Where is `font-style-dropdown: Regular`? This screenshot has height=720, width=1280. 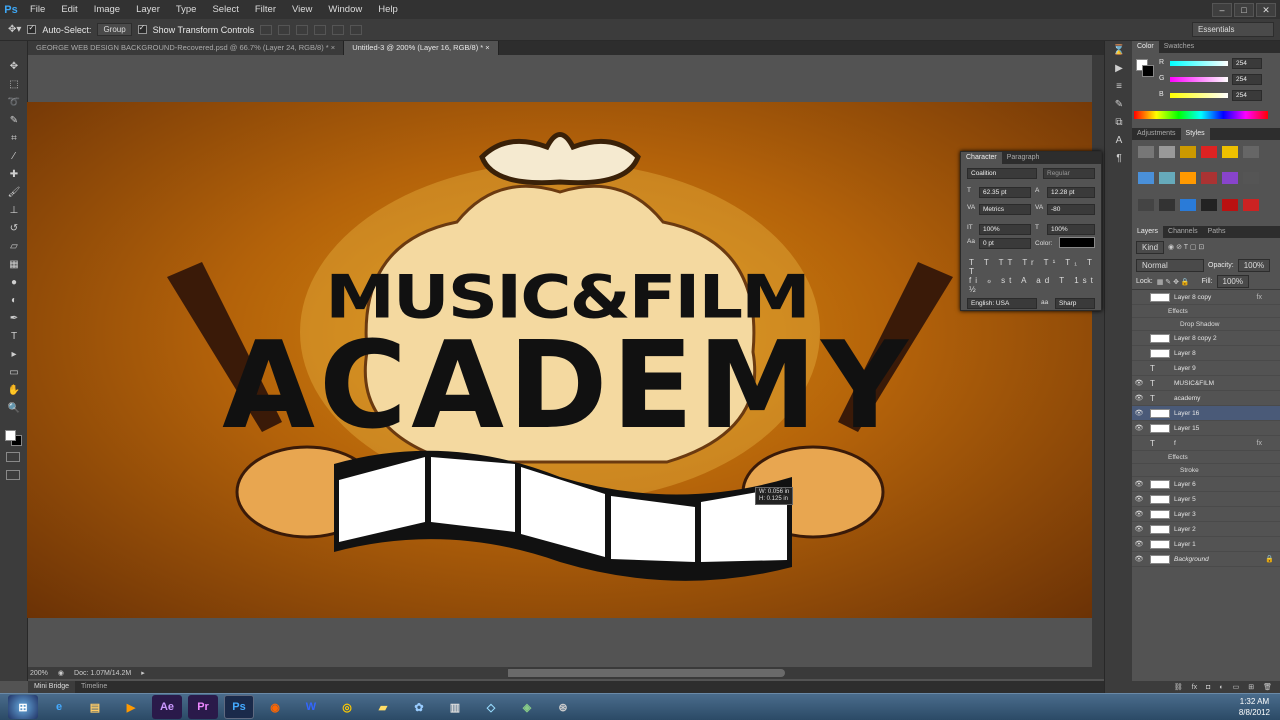 font-style-dropdown: Regular is located at coordinates (1069, 173).